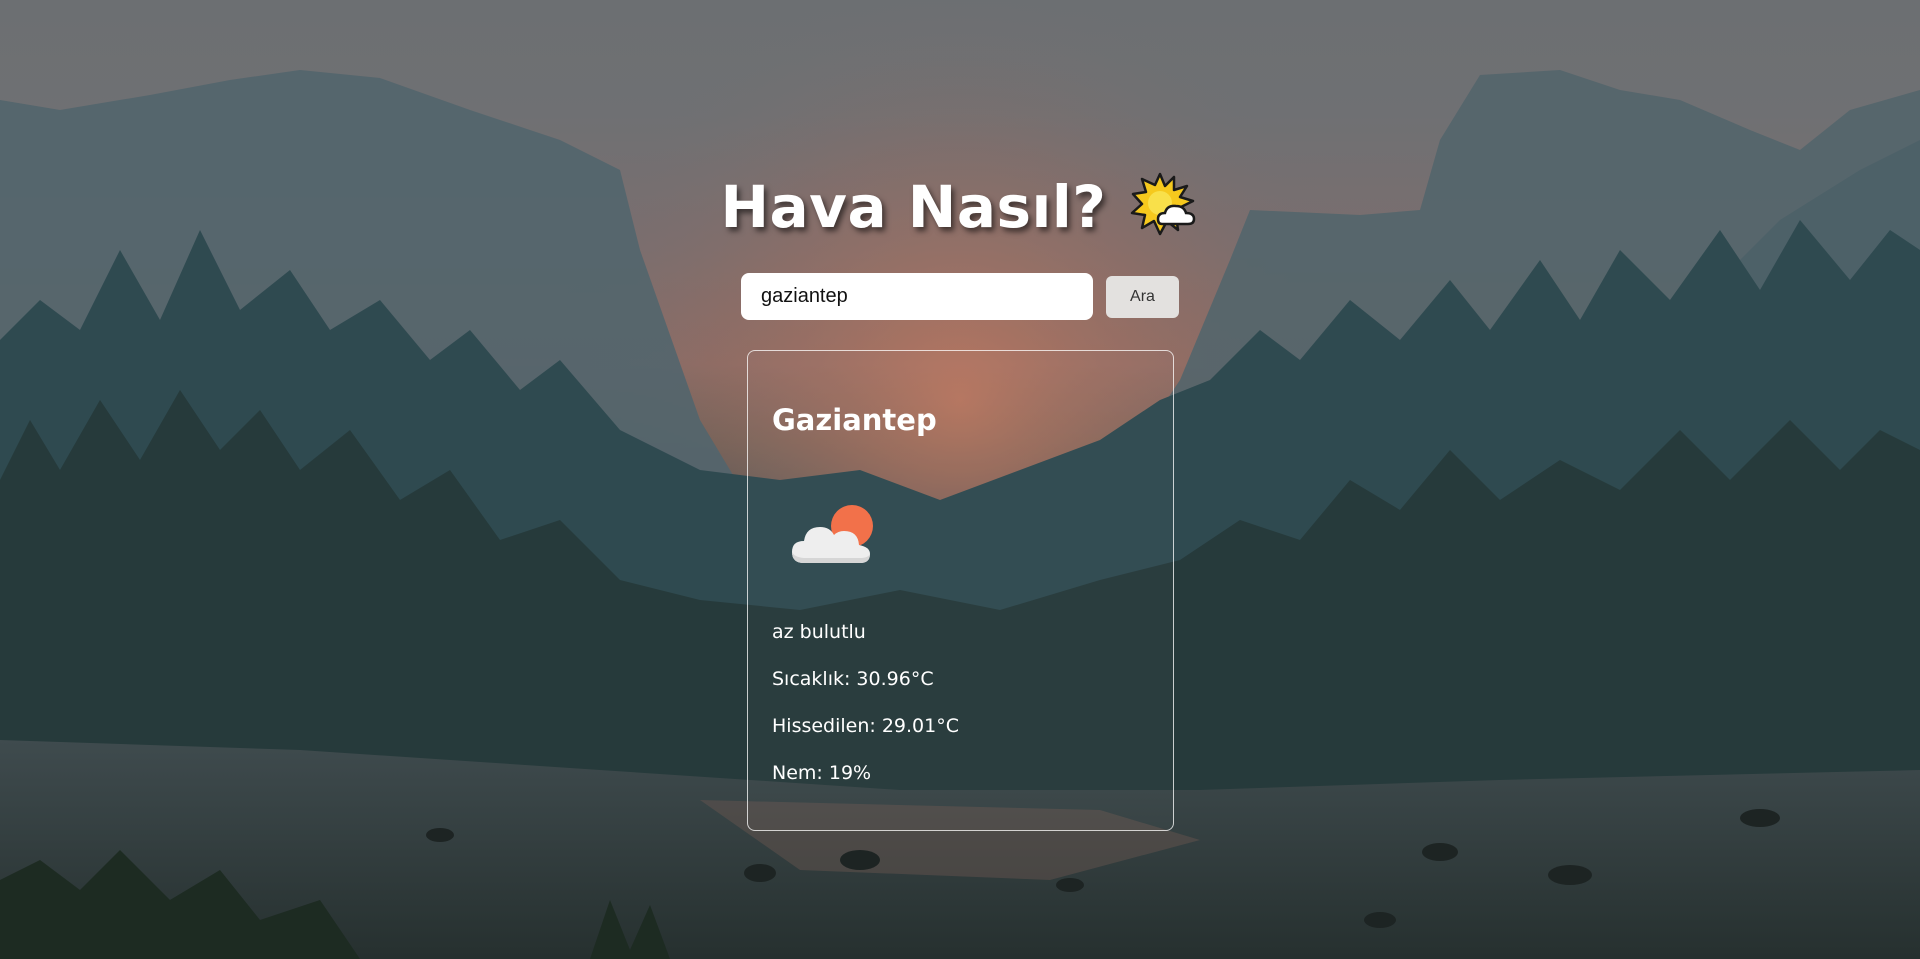 Image resolution: width=1920 pixels, height=959 pixels. Describe the element at coordinates (917, 296) in the screenshot. I see `city-search-input` at that location.